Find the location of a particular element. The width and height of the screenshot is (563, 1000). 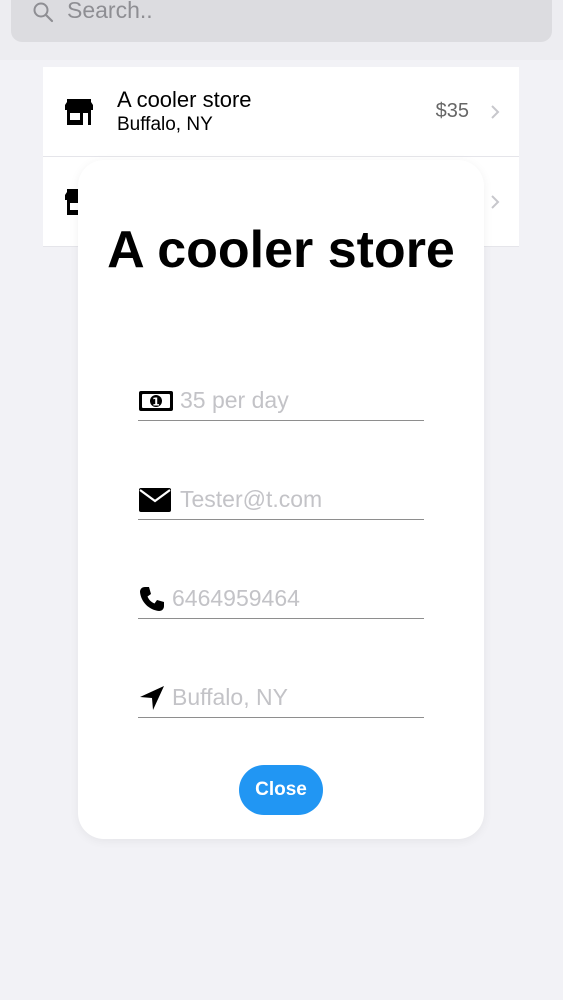

search-input is located at coordinates (267, 12).